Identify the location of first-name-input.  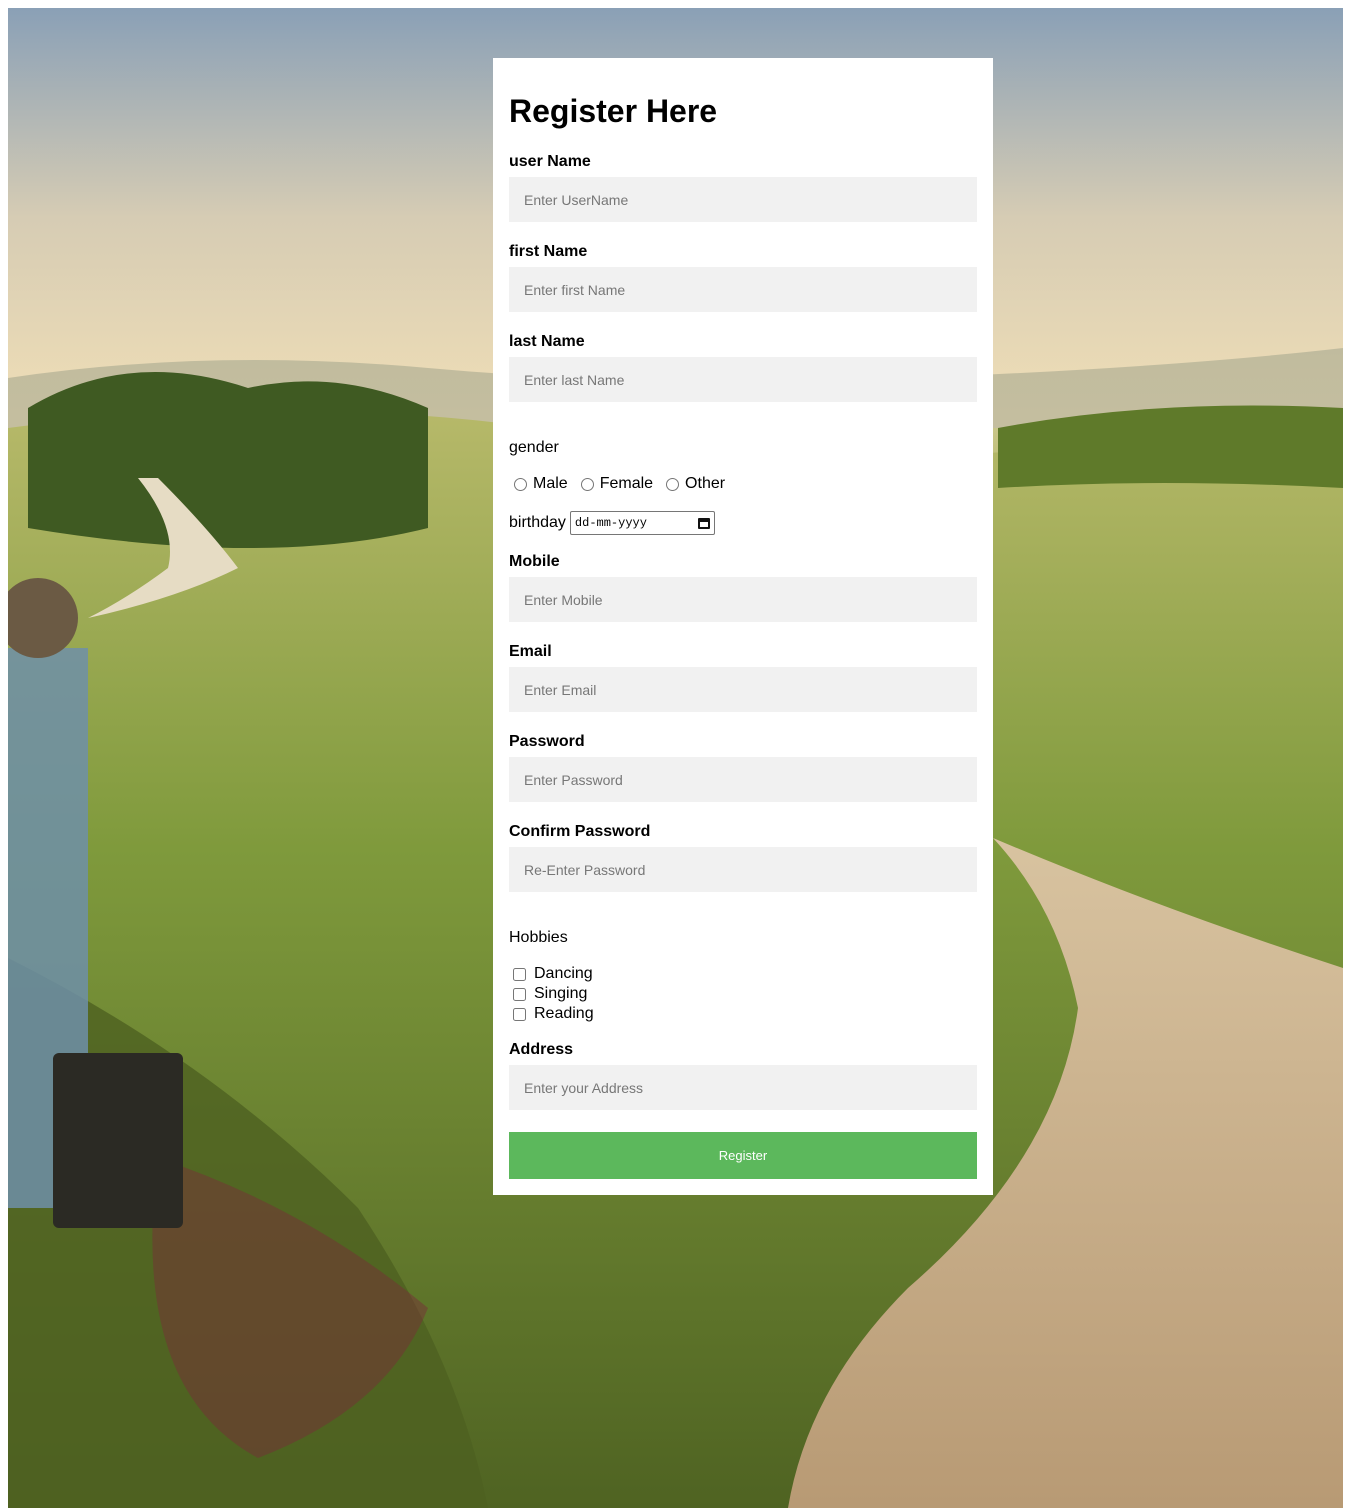
(743, 289).